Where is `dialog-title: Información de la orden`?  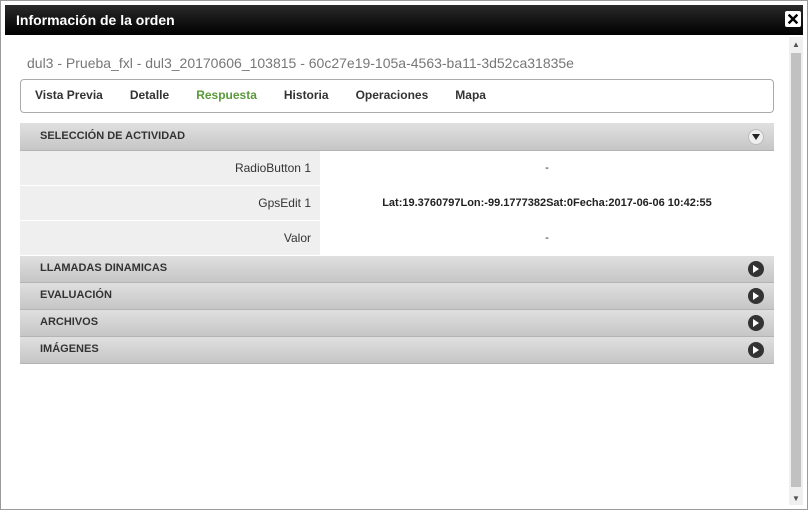 dialog-title: Información de la orden is located at coordinates (95, 20).